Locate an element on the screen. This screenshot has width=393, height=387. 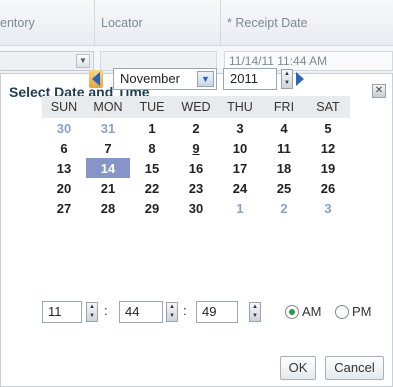
weekday-thu: THU is located at coordinates (240, 107).